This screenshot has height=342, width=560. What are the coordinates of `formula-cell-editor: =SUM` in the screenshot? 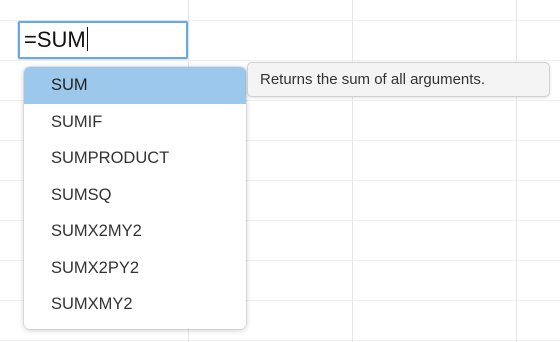 It's located at (103, 40).